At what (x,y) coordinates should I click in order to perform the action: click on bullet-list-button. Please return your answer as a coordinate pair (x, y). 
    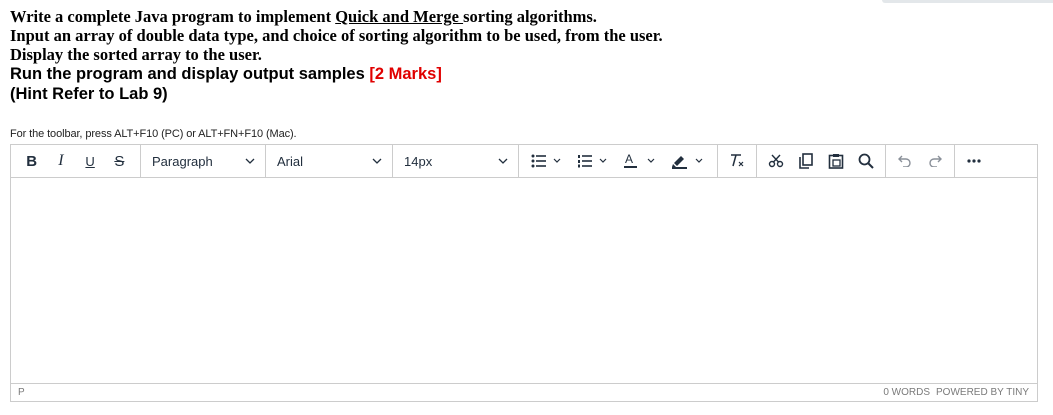
    Looking at the image, I should click on (548, 161).